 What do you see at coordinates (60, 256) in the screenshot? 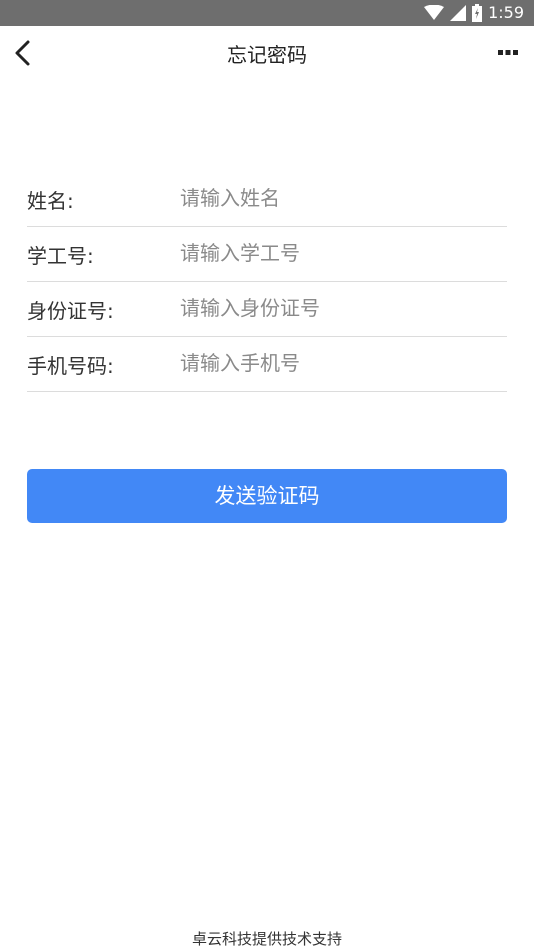
I see `staff-id-label: 学工号:` at bounding box center [60, 256].